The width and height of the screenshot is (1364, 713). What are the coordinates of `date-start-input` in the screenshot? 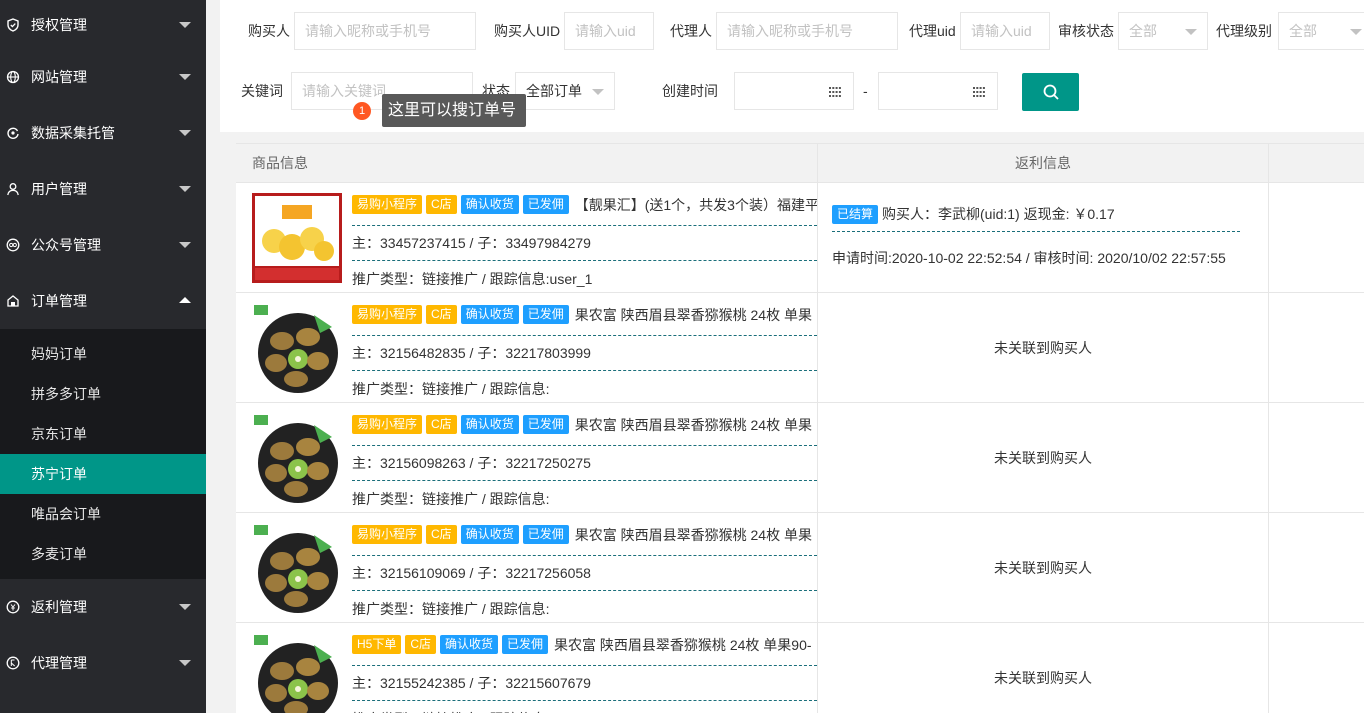 It's located at (794, 91).